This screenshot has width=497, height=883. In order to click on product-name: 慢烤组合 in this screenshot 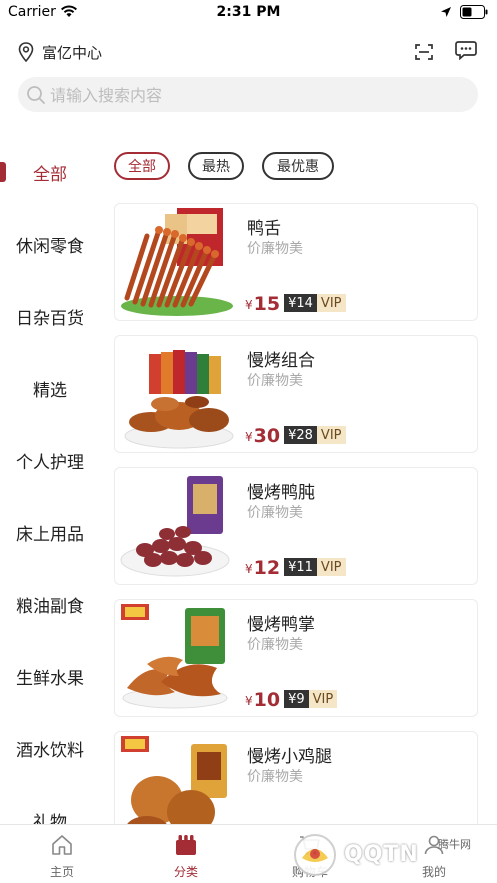, I will do `click(281, 361)`.